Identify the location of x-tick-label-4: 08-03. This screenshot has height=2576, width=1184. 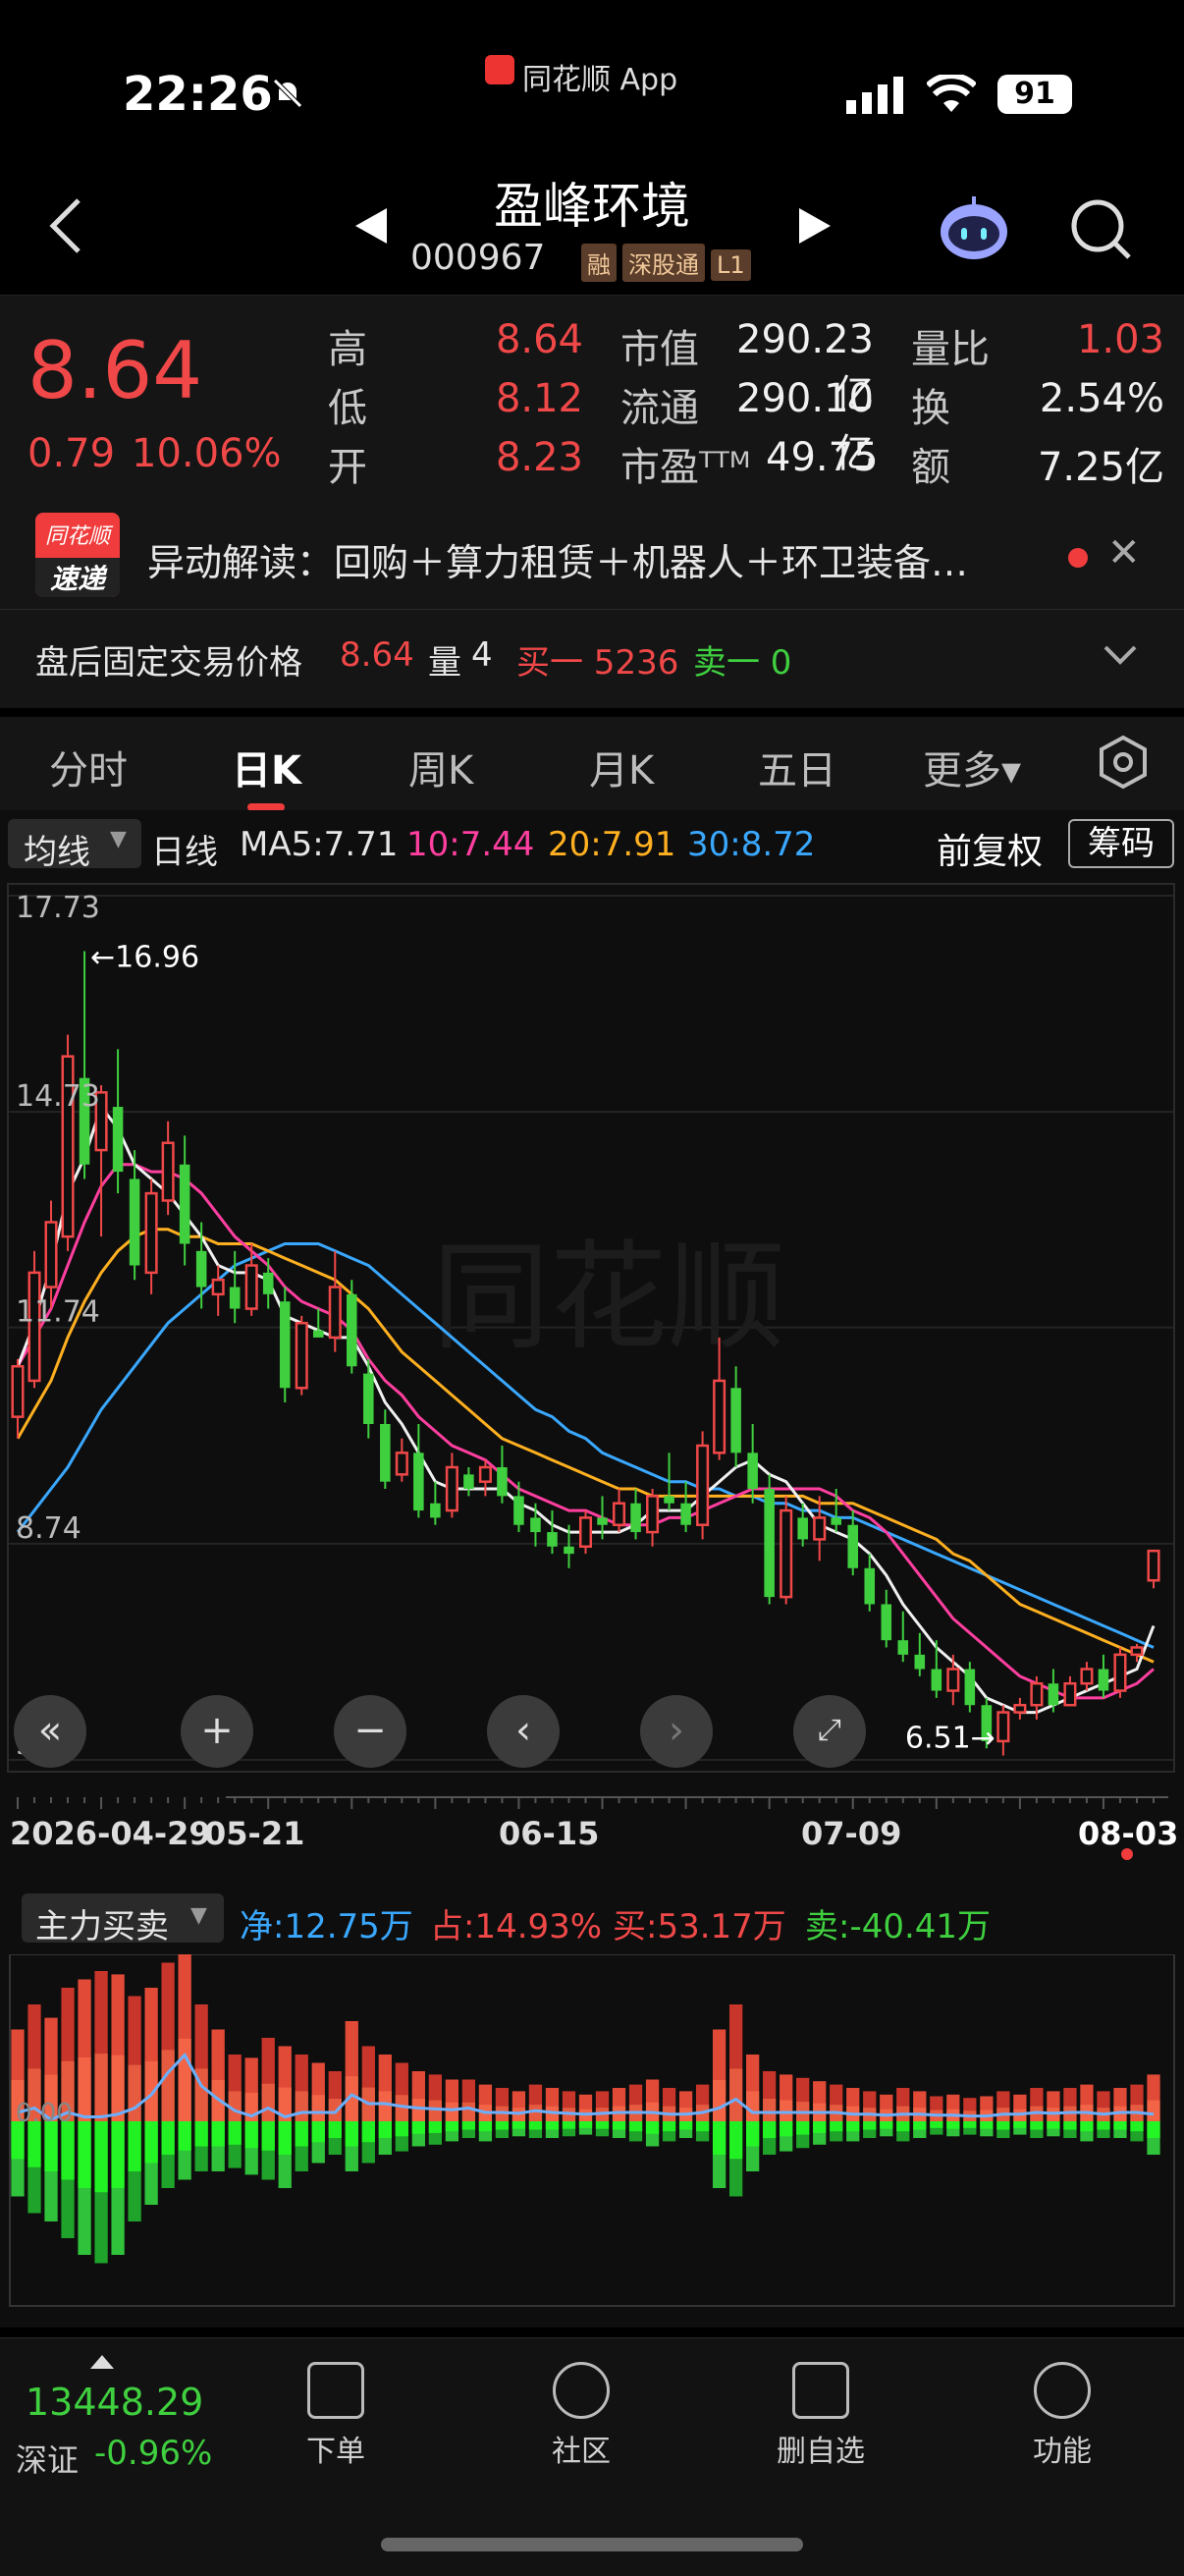
(1128, 1833).